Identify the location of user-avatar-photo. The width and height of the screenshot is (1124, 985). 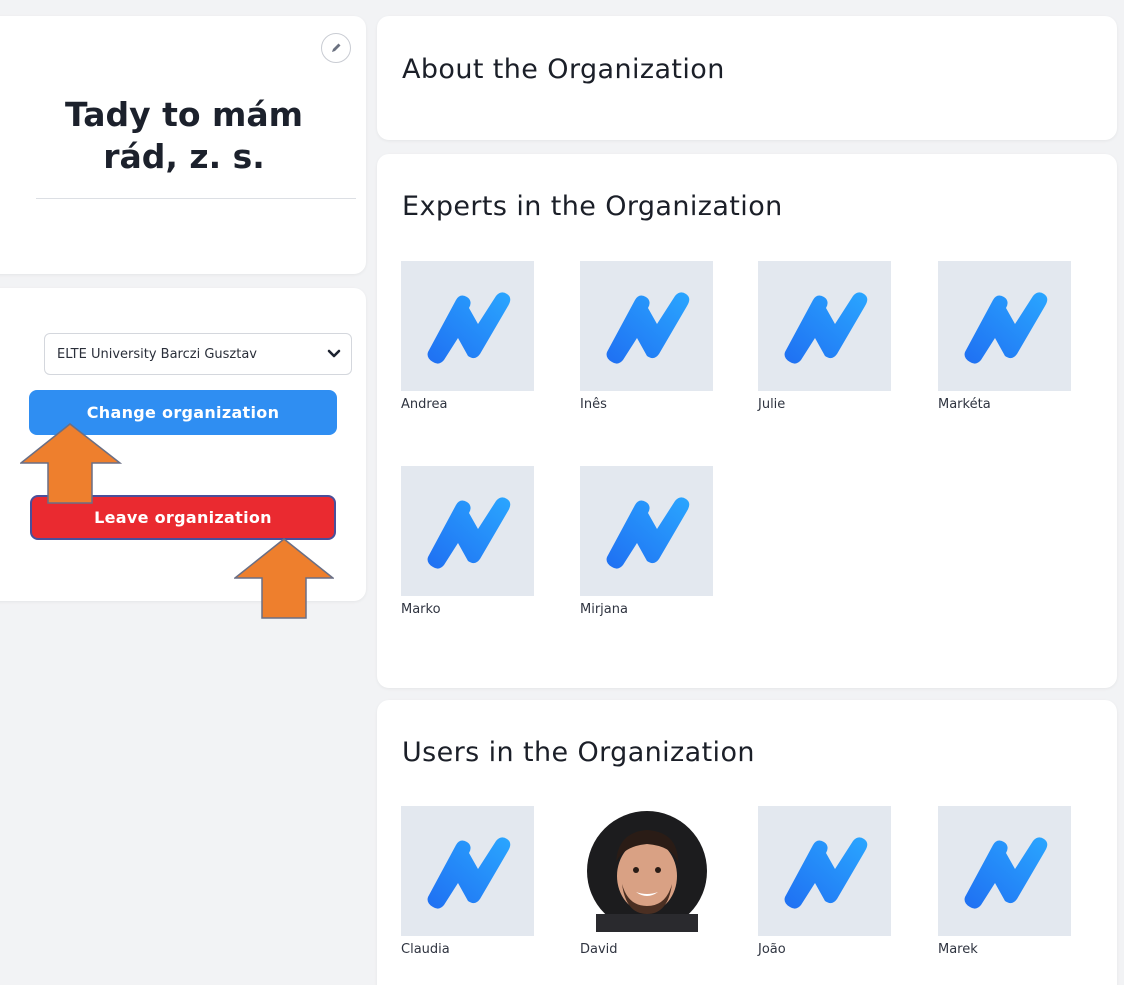
(646, 871).